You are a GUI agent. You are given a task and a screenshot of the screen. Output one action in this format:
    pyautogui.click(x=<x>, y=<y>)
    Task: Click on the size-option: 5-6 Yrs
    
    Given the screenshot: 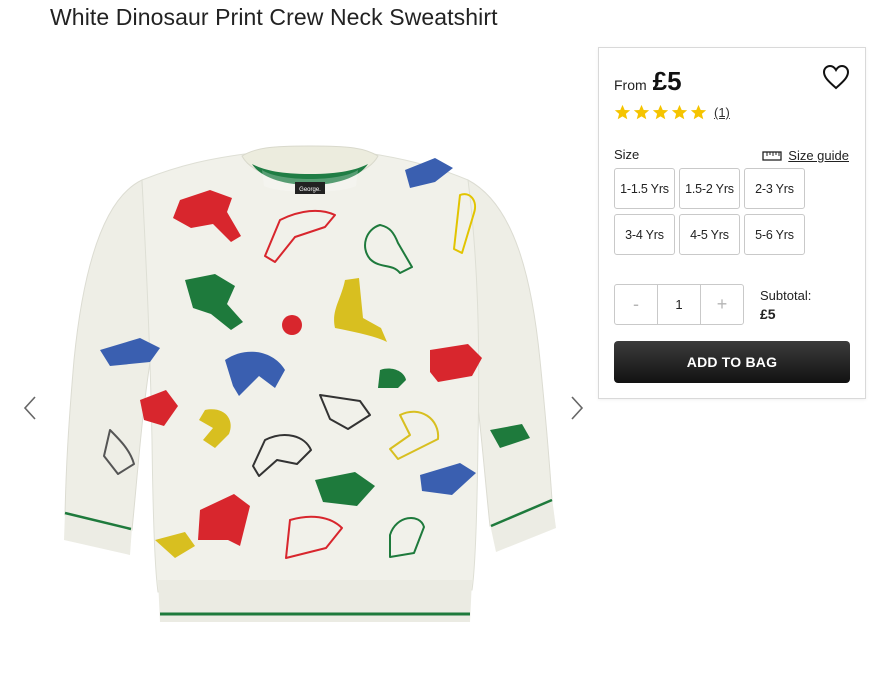 What is the action you would take?
    pyautogui.click(x=774, y=234)
    